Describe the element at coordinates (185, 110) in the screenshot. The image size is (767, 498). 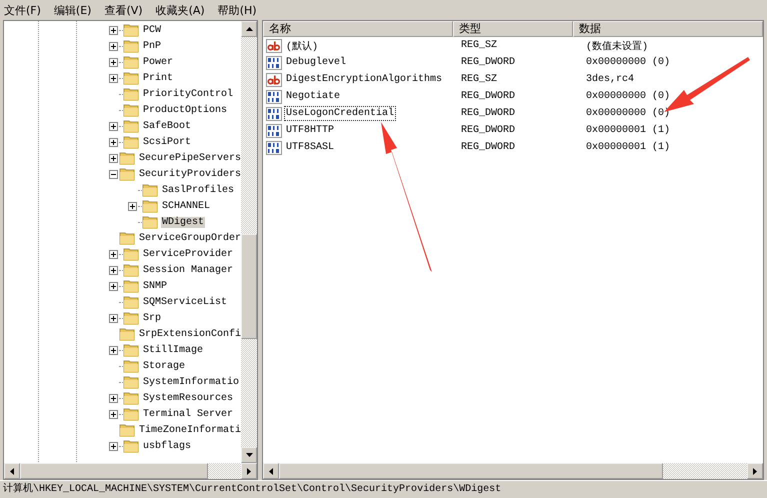
I see `tree-item: ProductOptions` at that location.